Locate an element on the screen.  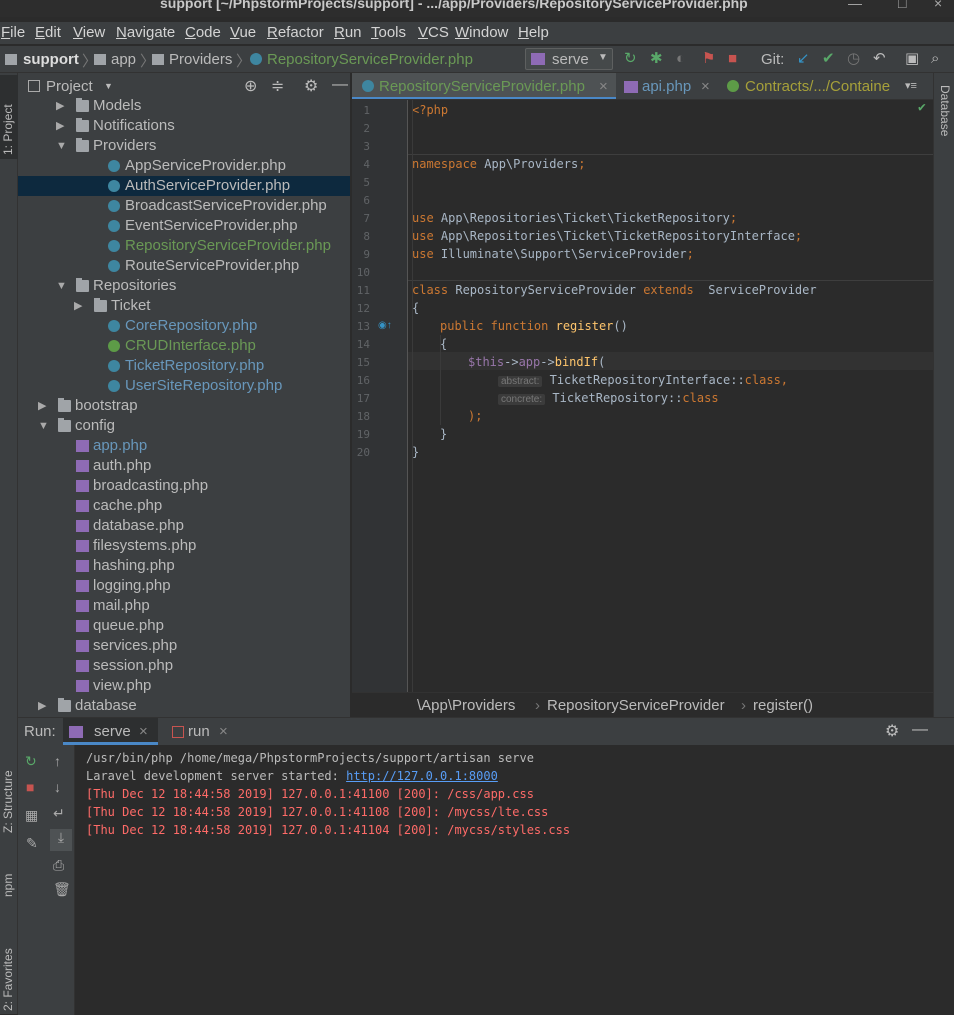
tab-list-icon: ▾≡ is located at coordinates (911, 85).